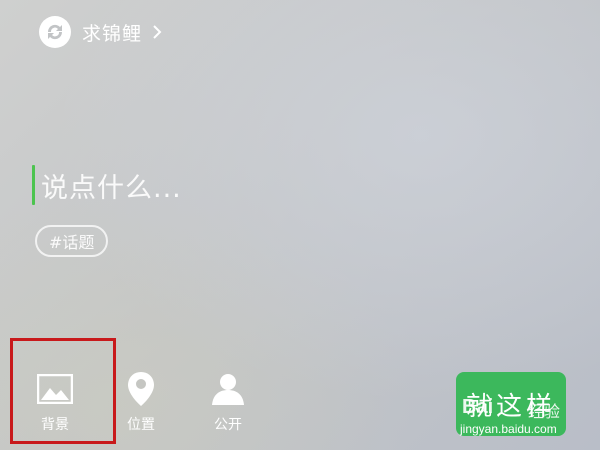  What do you see at coordinates (157, 32) in the screenshot?
I see `chevron-right-icon` at bounding box center [157, 32].